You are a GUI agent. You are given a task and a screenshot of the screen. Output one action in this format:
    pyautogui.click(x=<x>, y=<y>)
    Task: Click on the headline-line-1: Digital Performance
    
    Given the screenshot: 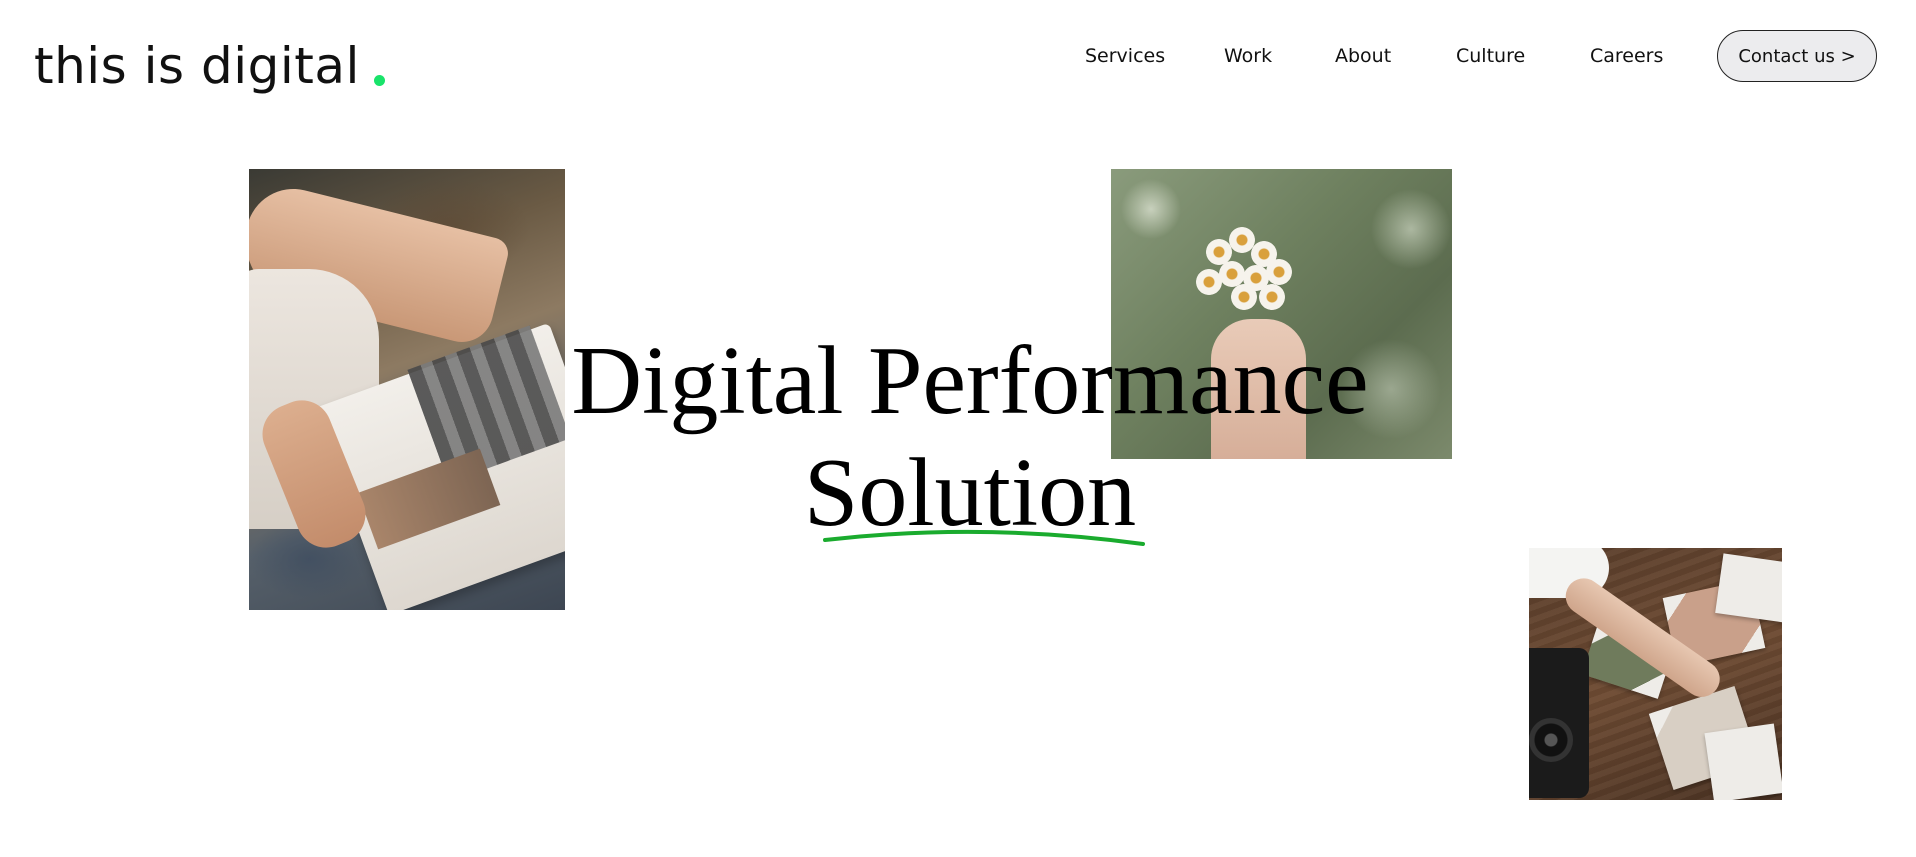 What is the action you would take?
    pyautogui.click(x=970, y=381)
    